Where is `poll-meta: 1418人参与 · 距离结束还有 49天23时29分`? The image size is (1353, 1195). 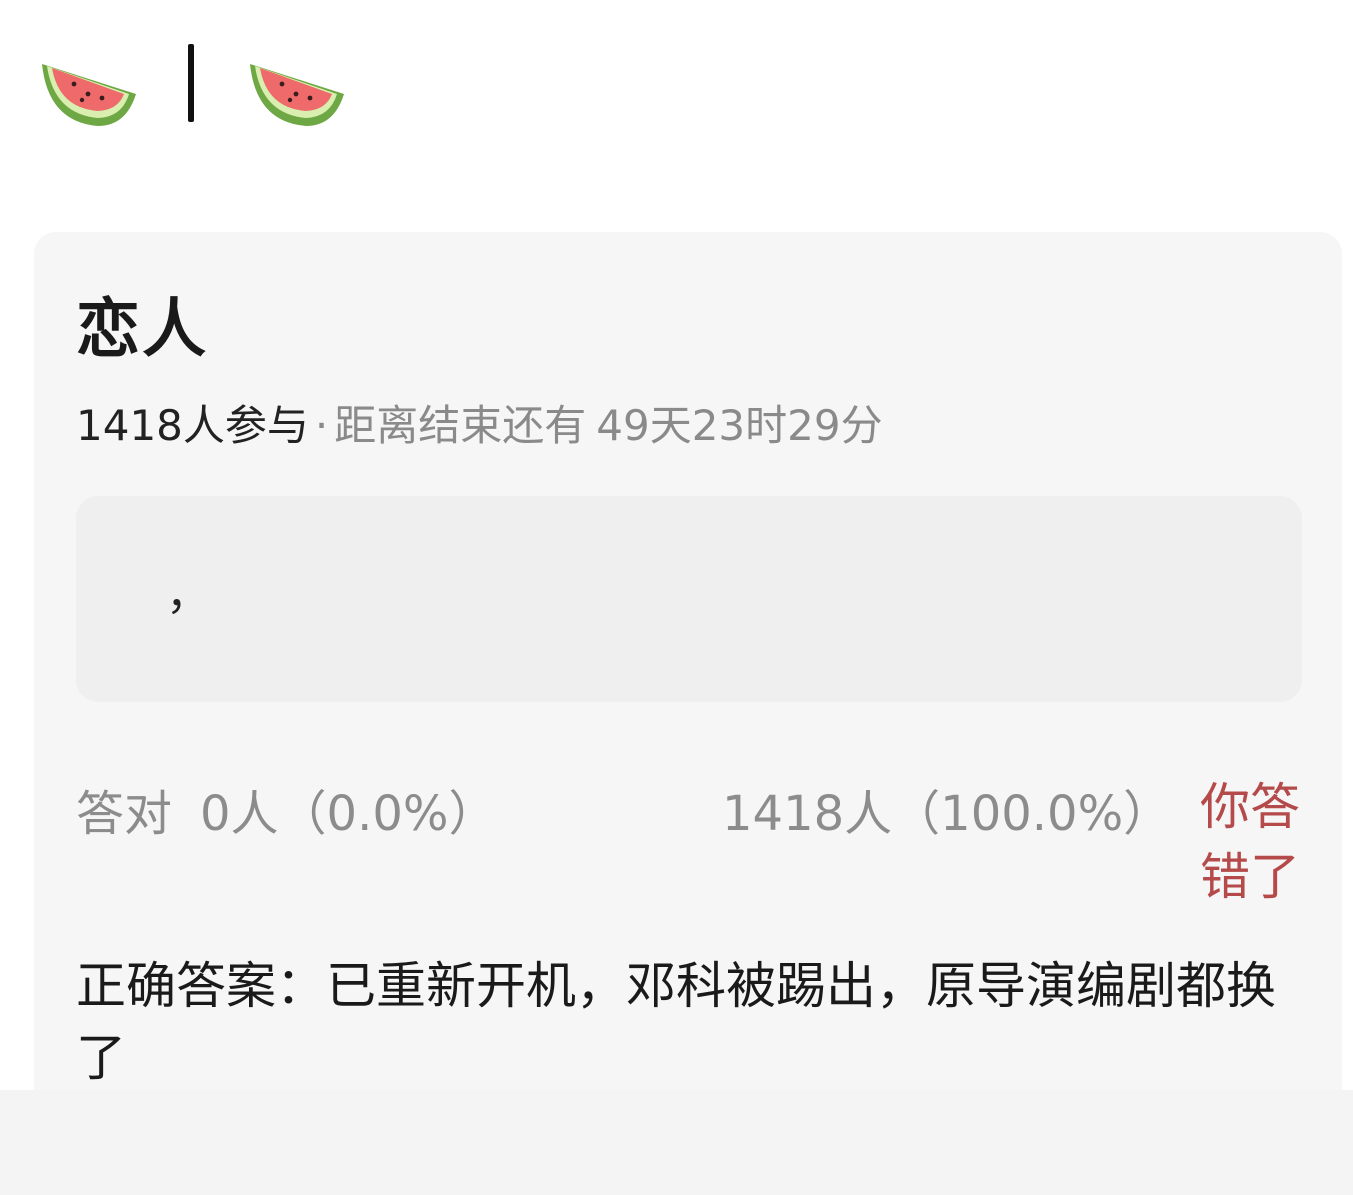 poll-meta: 1418人参与 · 距离结束还有 49天23时29分 is located at coordinates (479, 422).